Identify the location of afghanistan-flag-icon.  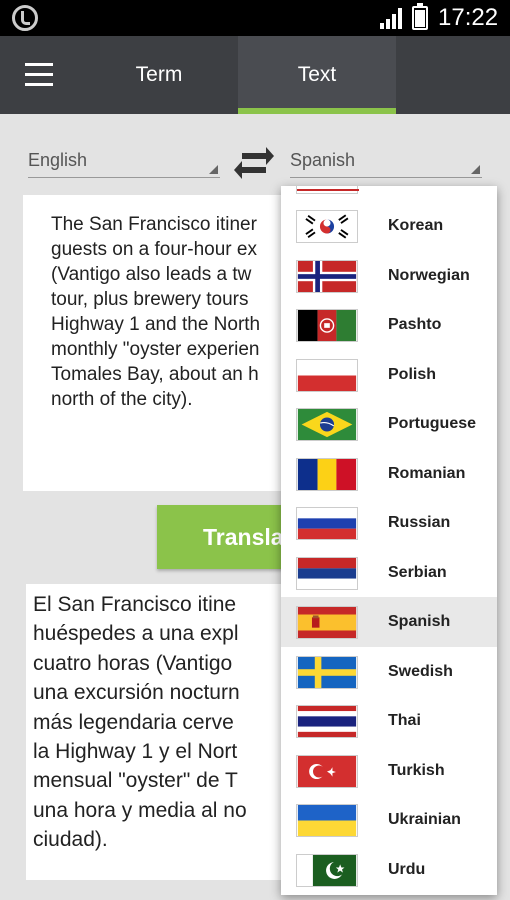
(327, 325).